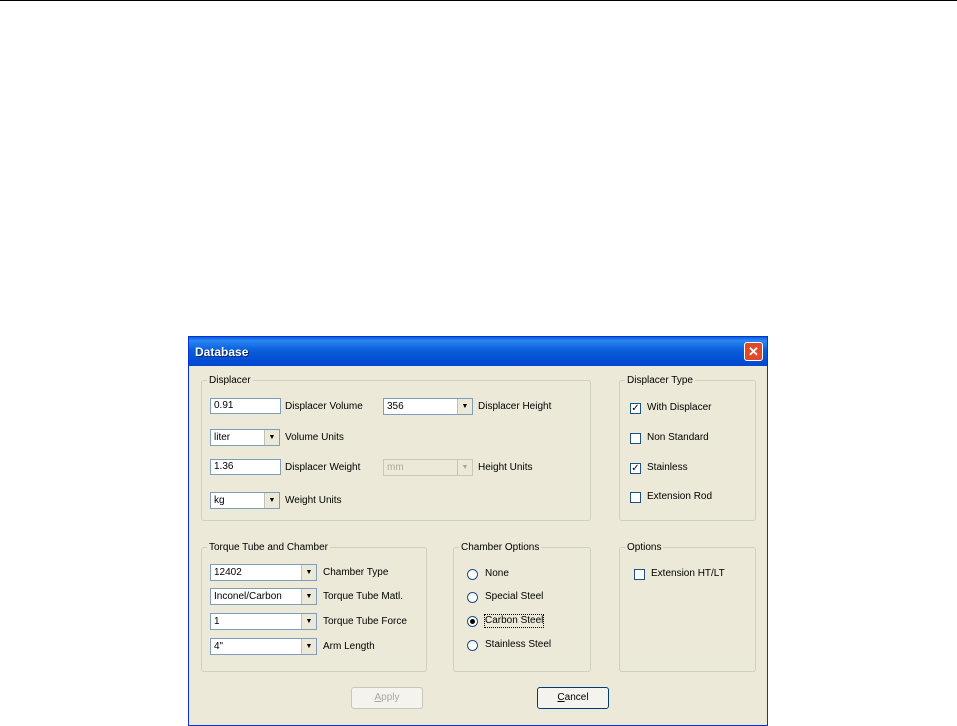 Image resolution: width=957 pixels, height=726 pixels. I want to click on torque-tube-legend: Torque Tube and Chamber, so click(268, 547).